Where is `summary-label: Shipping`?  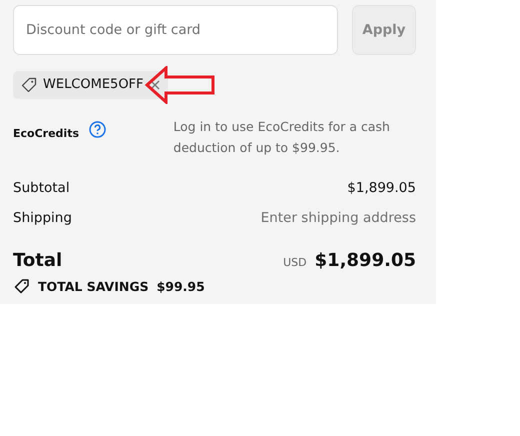 summary-label: Shipping is located at coordinates (42, 218).